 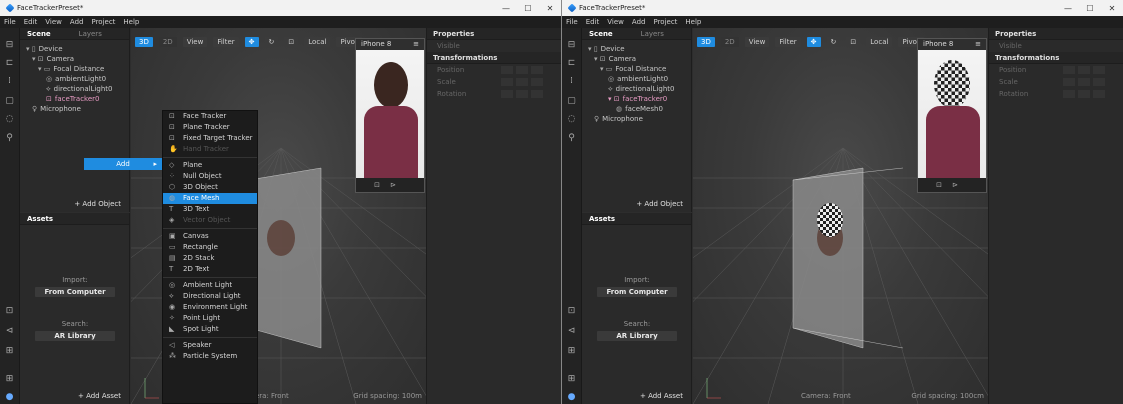 I want to click on menu-item-rectangle: ▭ Rectangle, so click(x=210, y=247).